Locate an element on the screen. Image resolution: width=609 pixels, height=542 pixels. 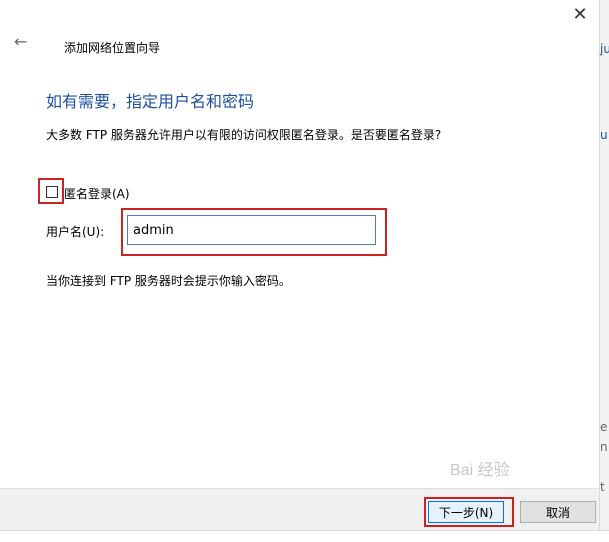
anonymous-checkbox-label: 匿名登录(A) is located at coordinates (97, 193).